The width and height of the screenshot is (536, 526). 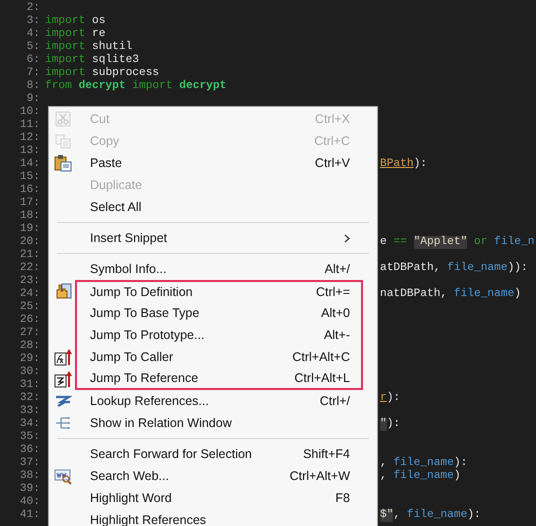 I want to click on line-number: 21:, so click(x=29, y=255).